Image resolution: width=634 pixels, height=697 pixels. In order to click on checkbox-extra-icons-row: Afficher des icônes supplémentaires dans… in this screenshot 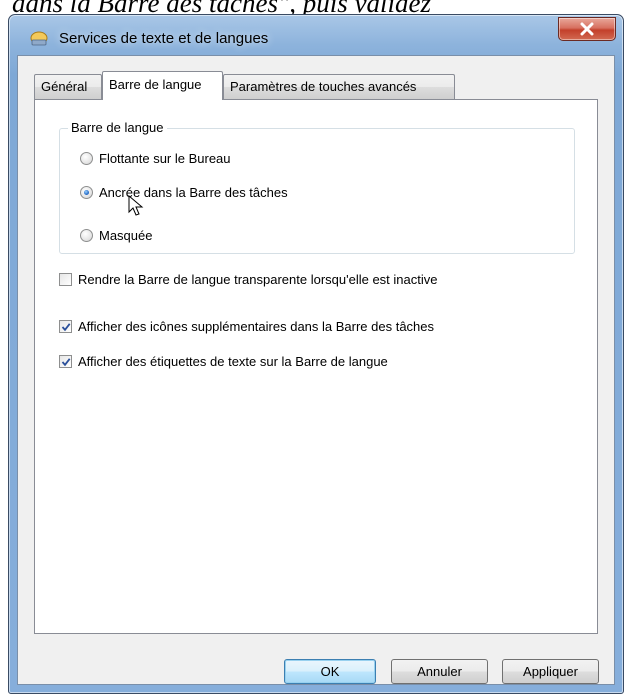, I will do `click(246, 326)`.